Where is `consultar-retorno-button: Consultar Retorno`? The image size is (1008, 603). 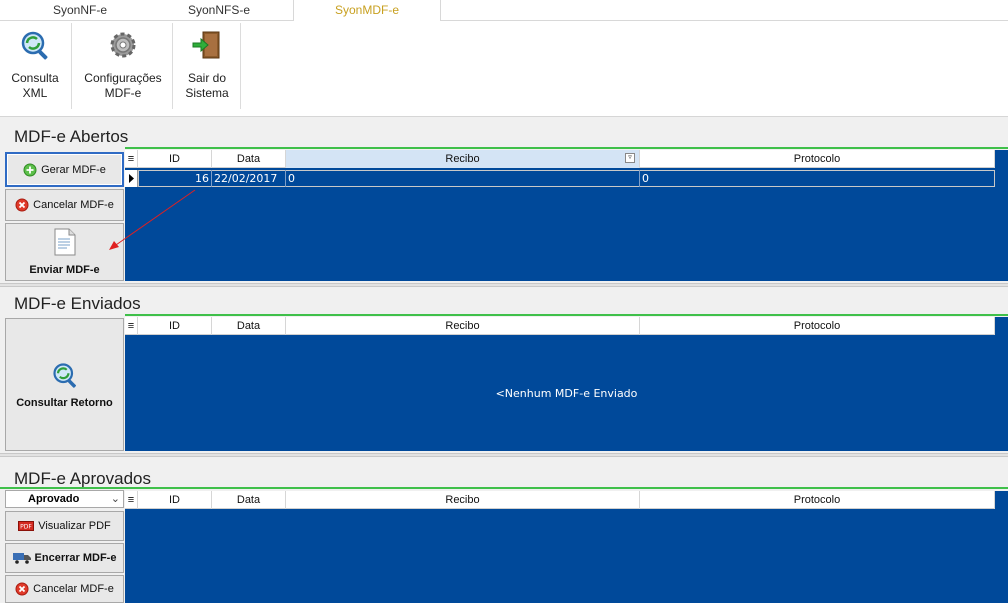
consultar-retorno-button: Consultar Retorno is located at coordinates (64, 384).